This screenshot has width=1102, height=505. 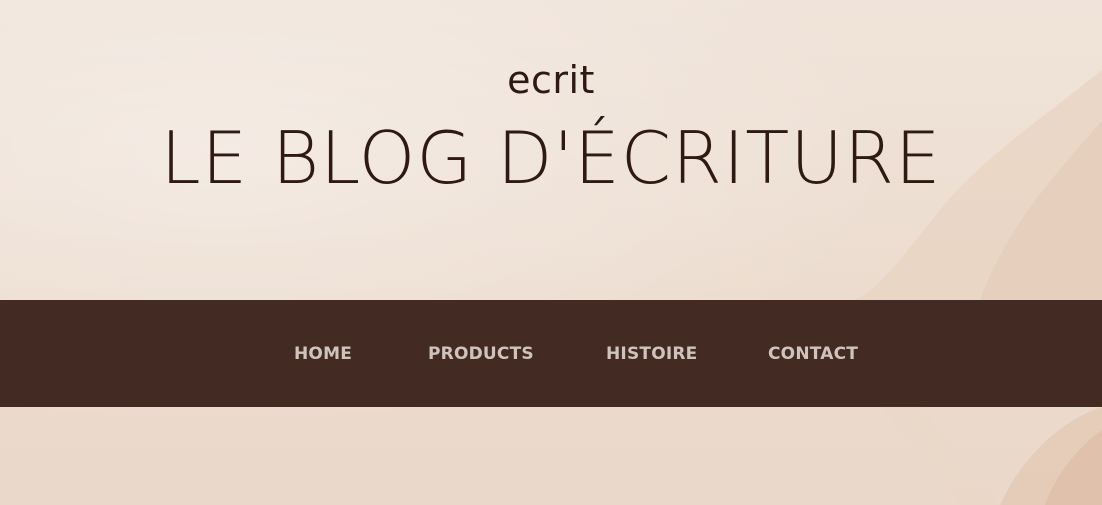 What do you see at coordinates (551, 158) in the screenshot?
I see `site-title: LE BLOG D'ÉCRITURE` at bounding box center [551, 158].